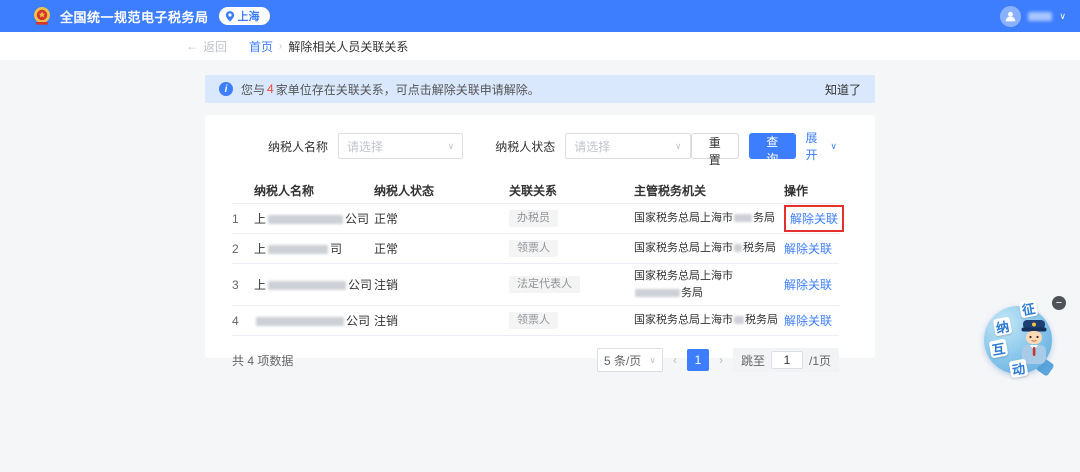 The image size is (1080, 472). What do you see at coordinates (772, 149) in the screenshot?
I see `search-button: 查询` at bounding box center [772, 149].